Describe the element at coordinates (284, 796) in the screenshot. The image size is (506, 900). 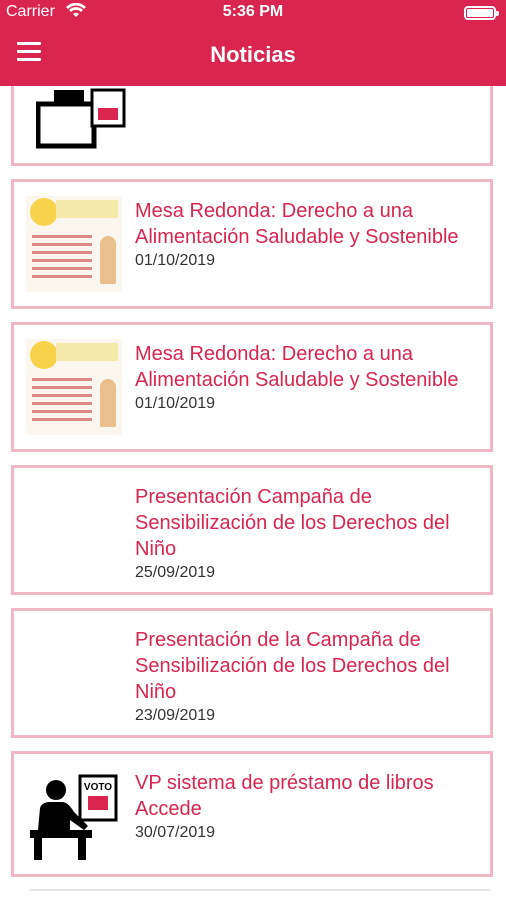
I see `news-headline: VP sistema de préstamo de libros Accede` at that location.